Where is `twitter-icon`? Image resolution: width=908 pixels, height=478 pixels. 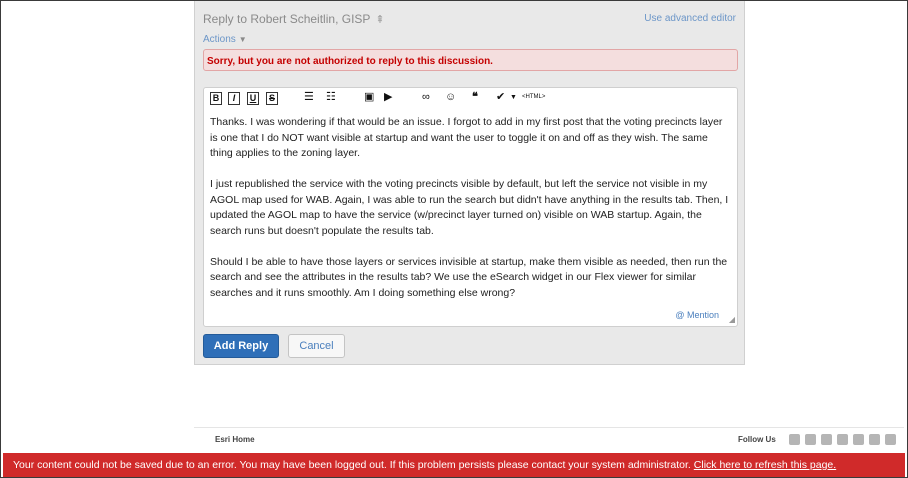
twitter-icon is located at coordinates (810, 439).